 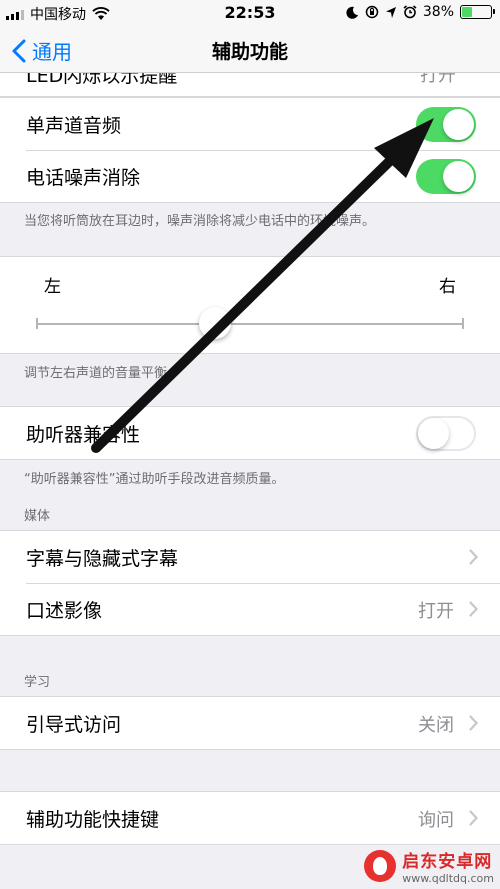 What do you see at coordinates (436, 820) in the screenshot?
I see `accessibility-shortcut-value: 询问` at bounding box center [436, 820].